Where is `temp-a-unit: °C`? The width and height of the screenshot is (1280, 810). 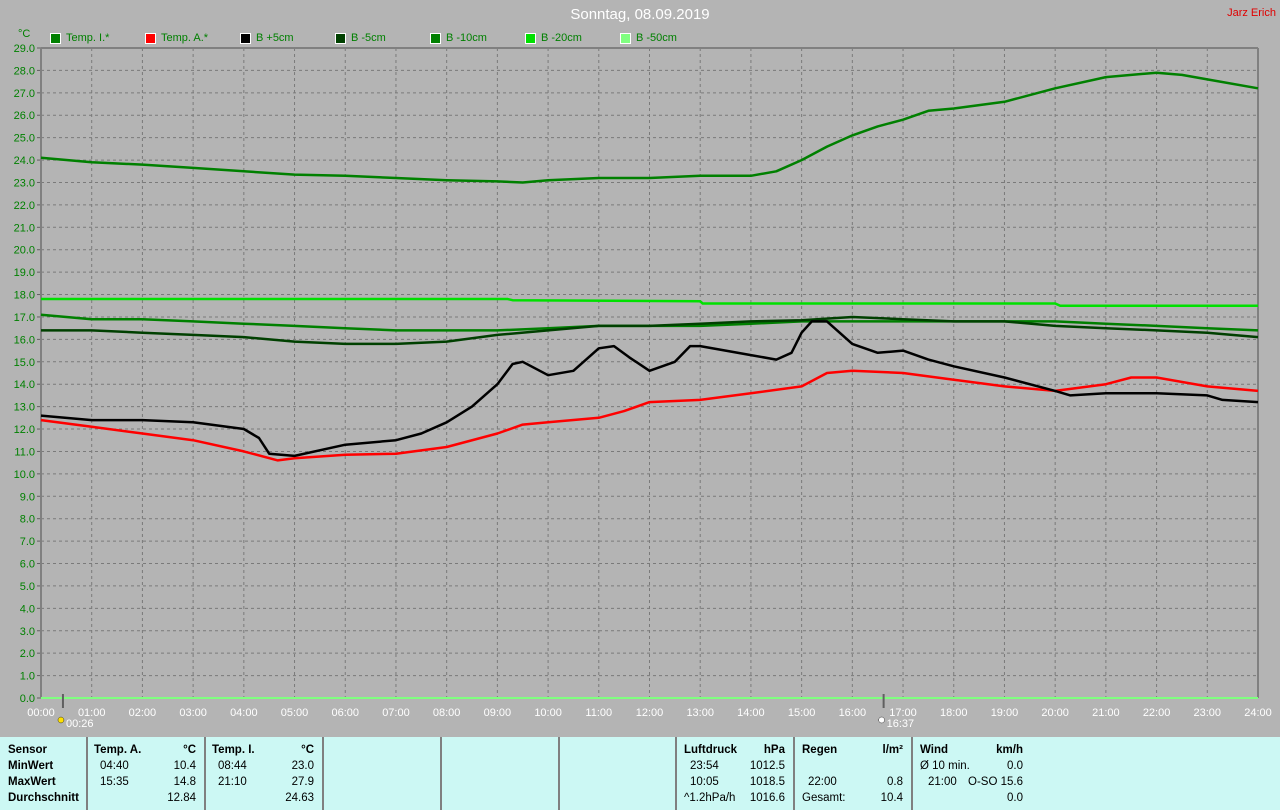 temp-a-unit: °C is located at coordinates (189, 750).